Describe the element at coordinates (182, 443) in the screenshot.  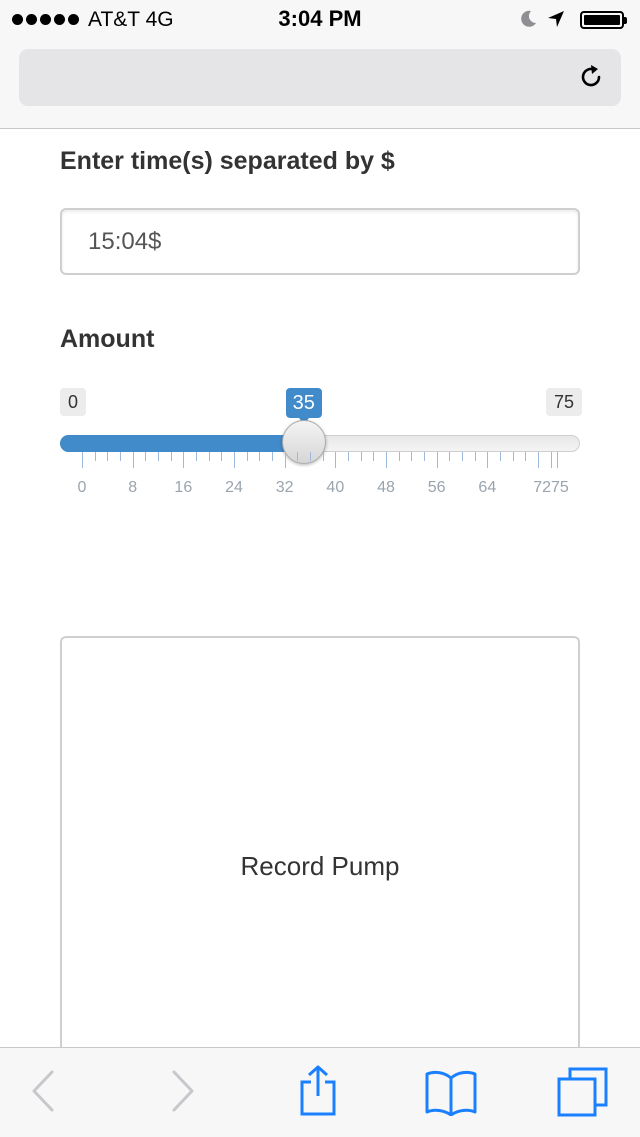
I see `slider-fill` at that location.